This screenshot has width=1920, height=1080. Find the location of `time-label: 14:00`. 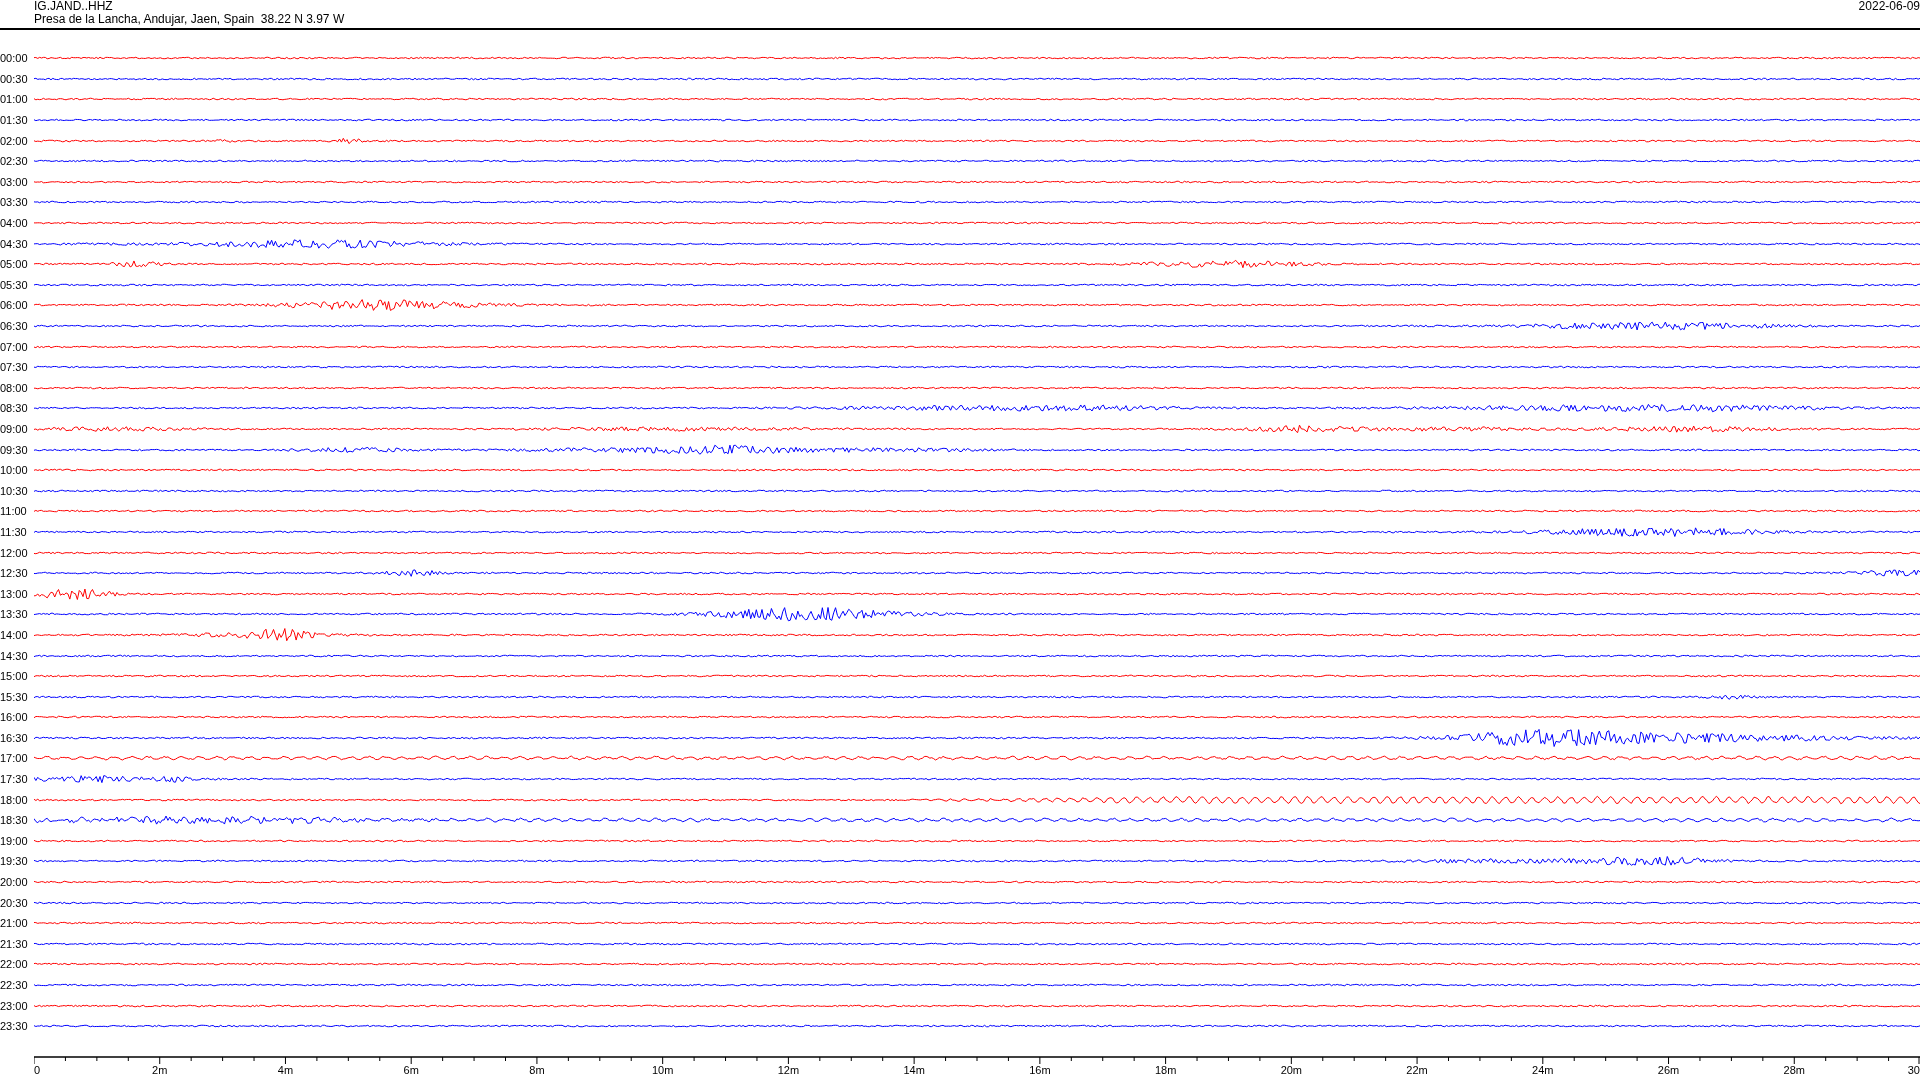

time-label: 14:00 is located at coordinates (14, 634).